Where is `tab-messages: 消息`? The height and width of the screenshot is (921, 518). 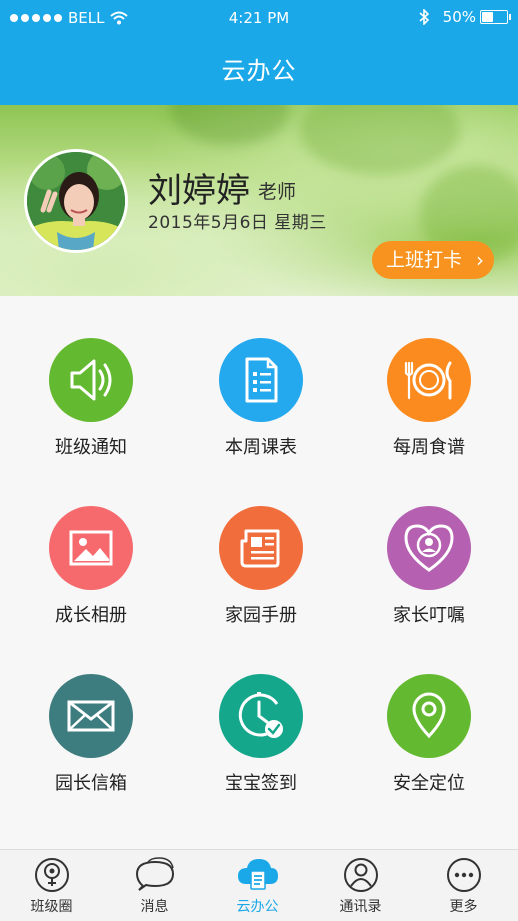
tab-messages: 消息 is located at coordinates (154, 885).